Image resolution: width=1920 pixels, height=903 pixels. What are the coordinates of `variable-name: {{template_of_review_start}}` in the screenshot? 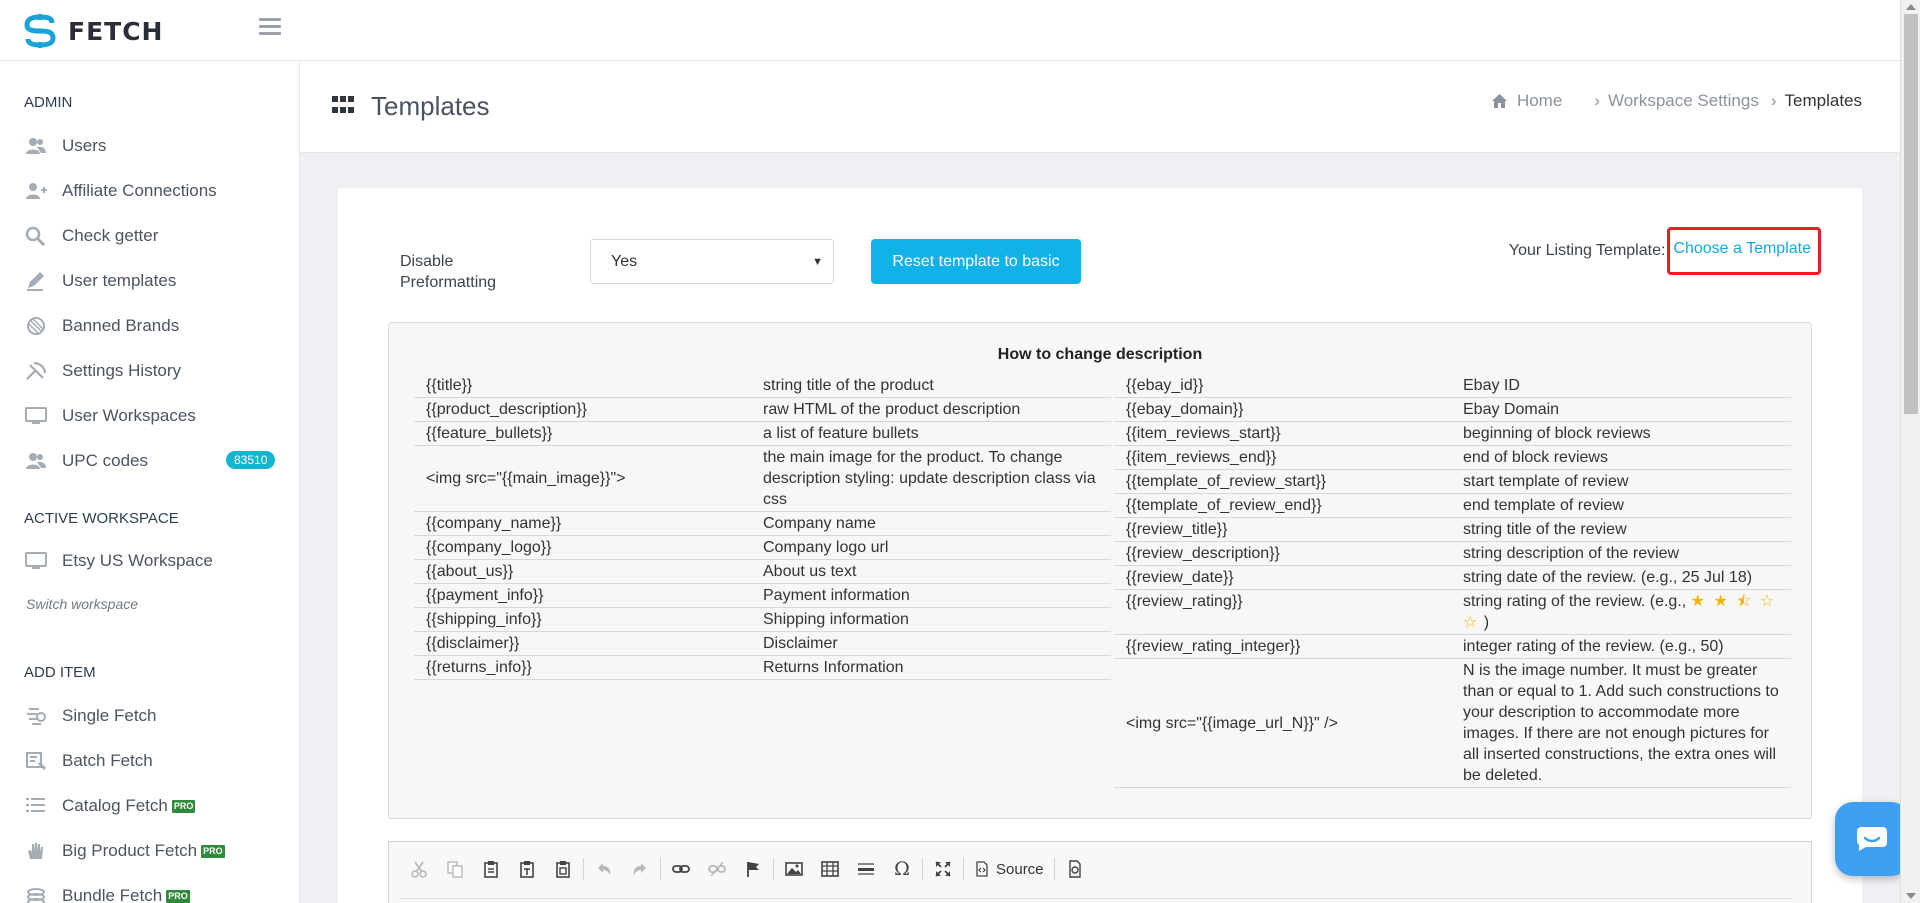 It's located at (1282, 481).